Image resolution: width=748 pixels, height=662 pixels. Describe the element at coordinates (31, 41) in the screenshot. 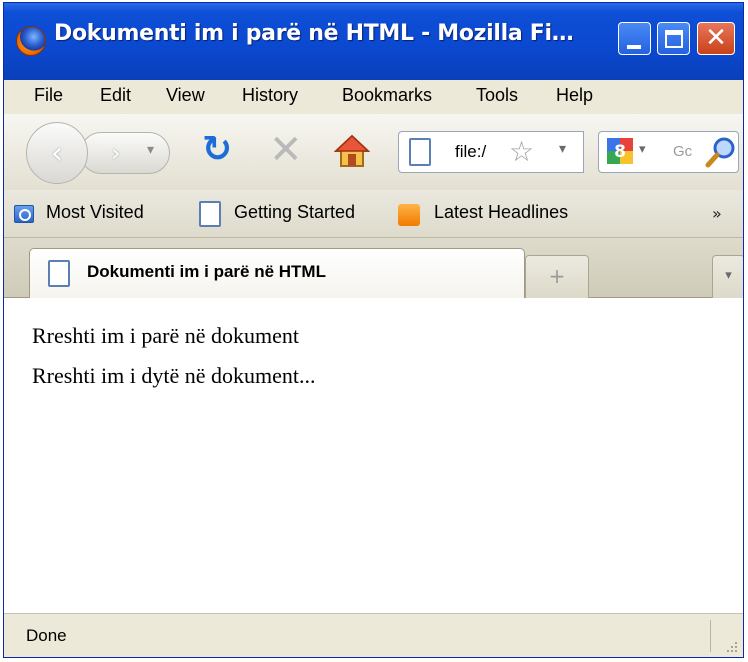

I see `firefox-logo-icon` at that location.